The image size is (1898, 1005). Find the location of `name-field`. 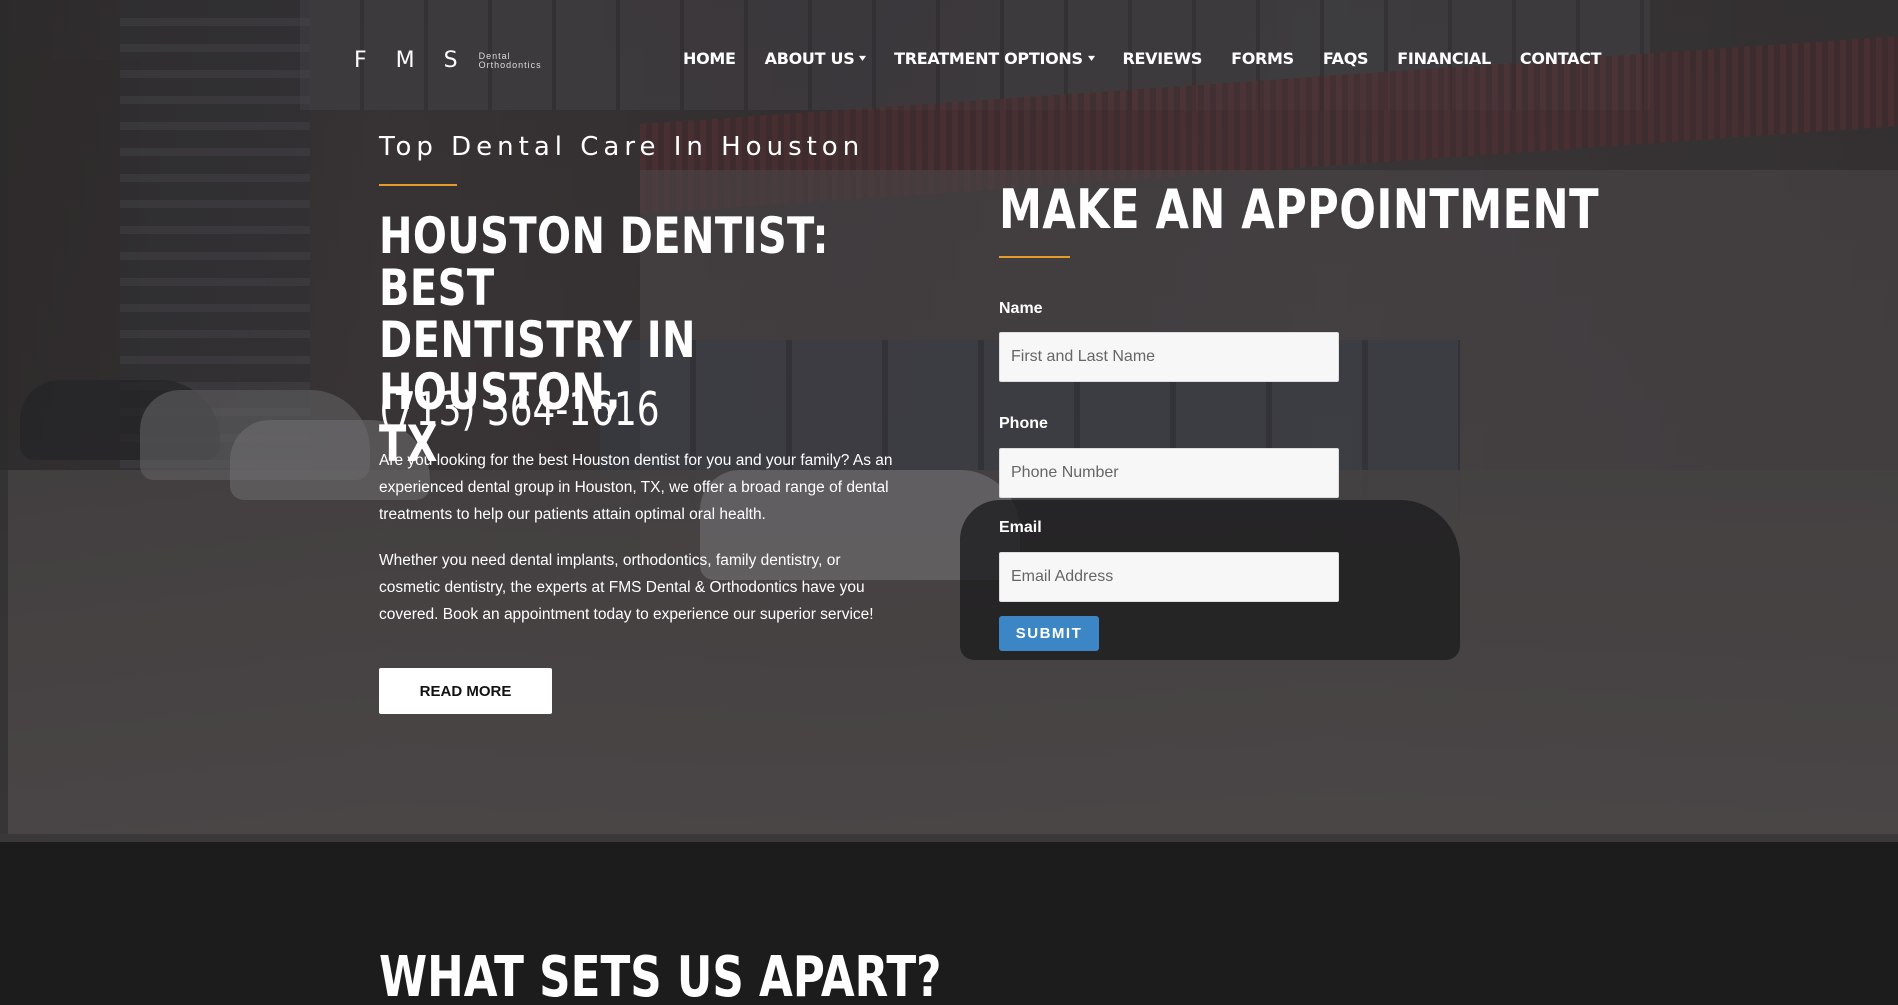

name-field is located at coordinates (1169, 357).